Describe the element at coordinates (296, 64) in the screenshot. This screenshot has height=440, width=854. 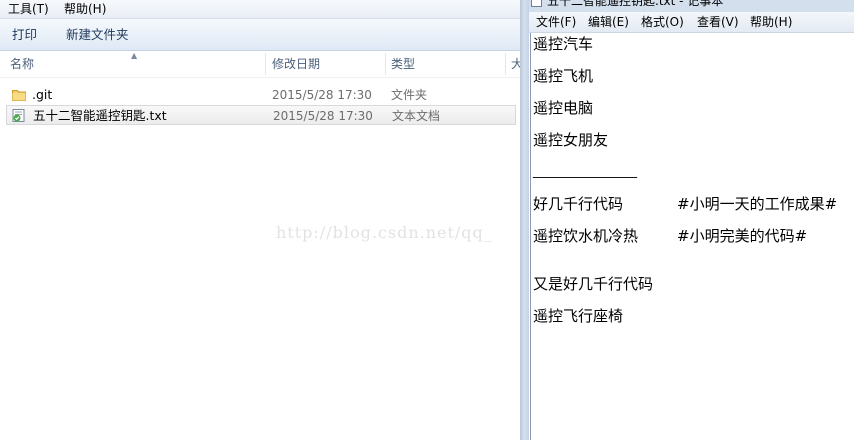
I see `column-modified: 修改日期` at that location.